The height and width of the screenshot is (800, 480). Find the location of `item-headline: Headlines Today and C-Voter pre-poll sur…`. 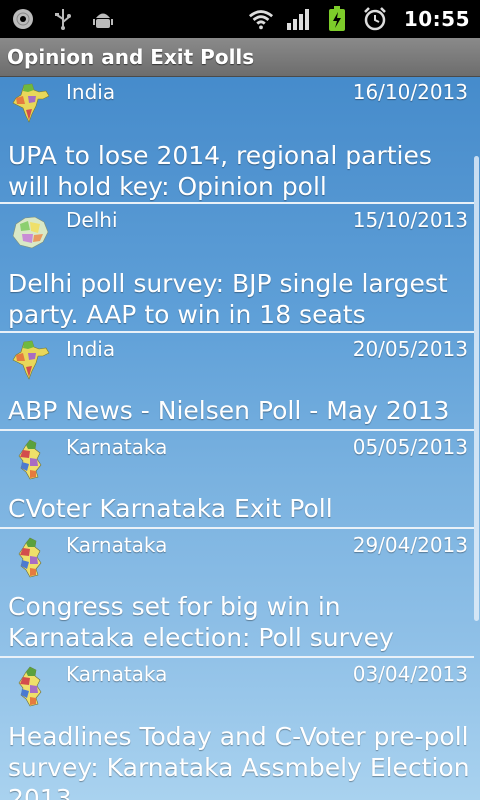

item-headline: Headlines Today and C-Voter pre-poll sur… is located at coordinates (239, 761).